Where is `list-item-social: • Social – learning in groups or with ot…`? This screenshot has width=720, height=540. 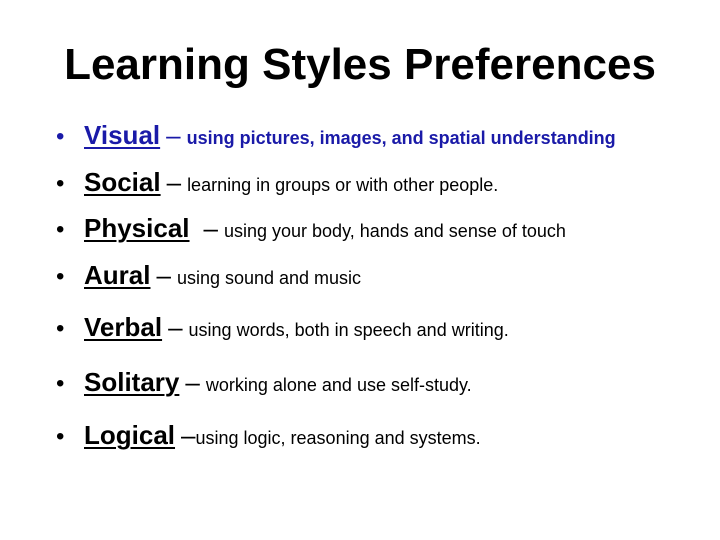
list-item-social: • Social – learning in groups or with ot… is located at coordinates (277, 182).